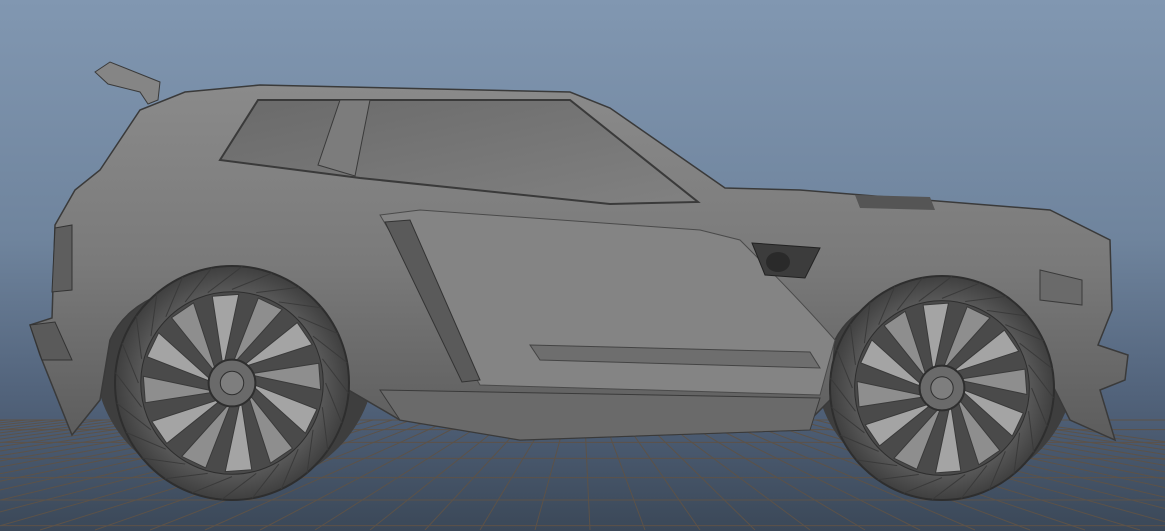 This screenshot has width=1165, height=531. Describe the element at coordinates (127, 83) in the screenshot. I see `rear-spoiler` at that location.